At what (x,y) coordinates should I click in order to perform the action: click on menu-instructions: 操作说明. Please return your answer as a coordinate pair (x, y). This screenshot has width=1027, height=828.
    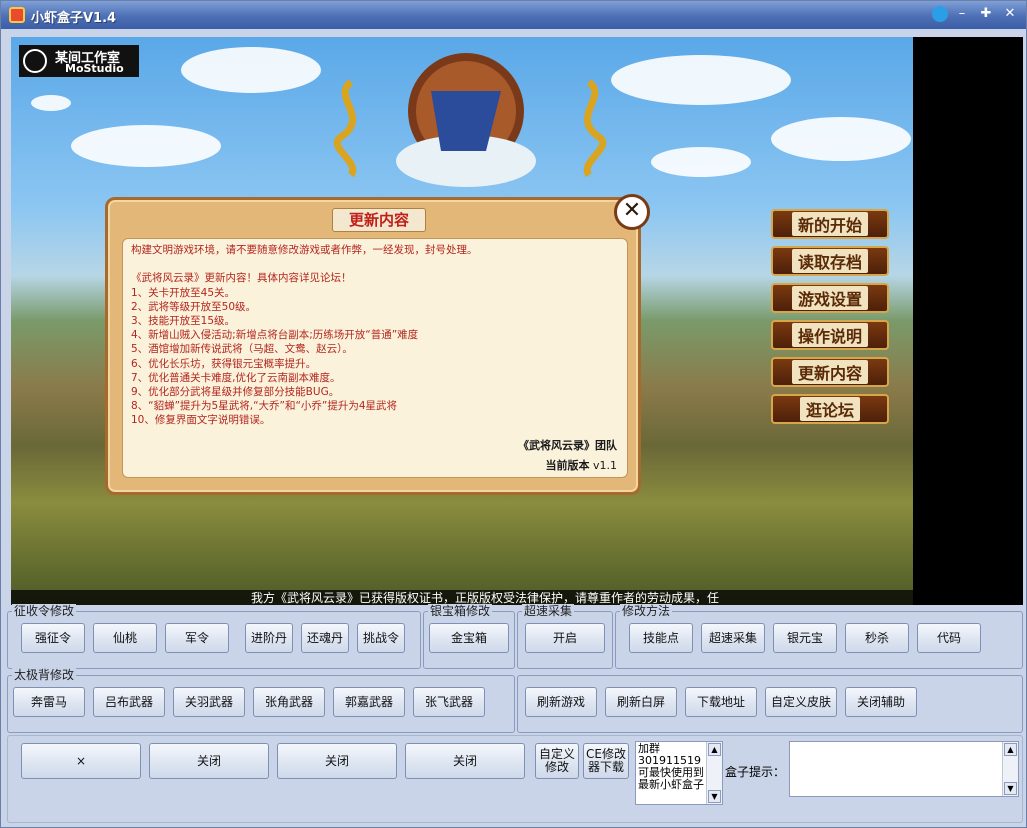
    Looking at the image, I should click on (830, 335).